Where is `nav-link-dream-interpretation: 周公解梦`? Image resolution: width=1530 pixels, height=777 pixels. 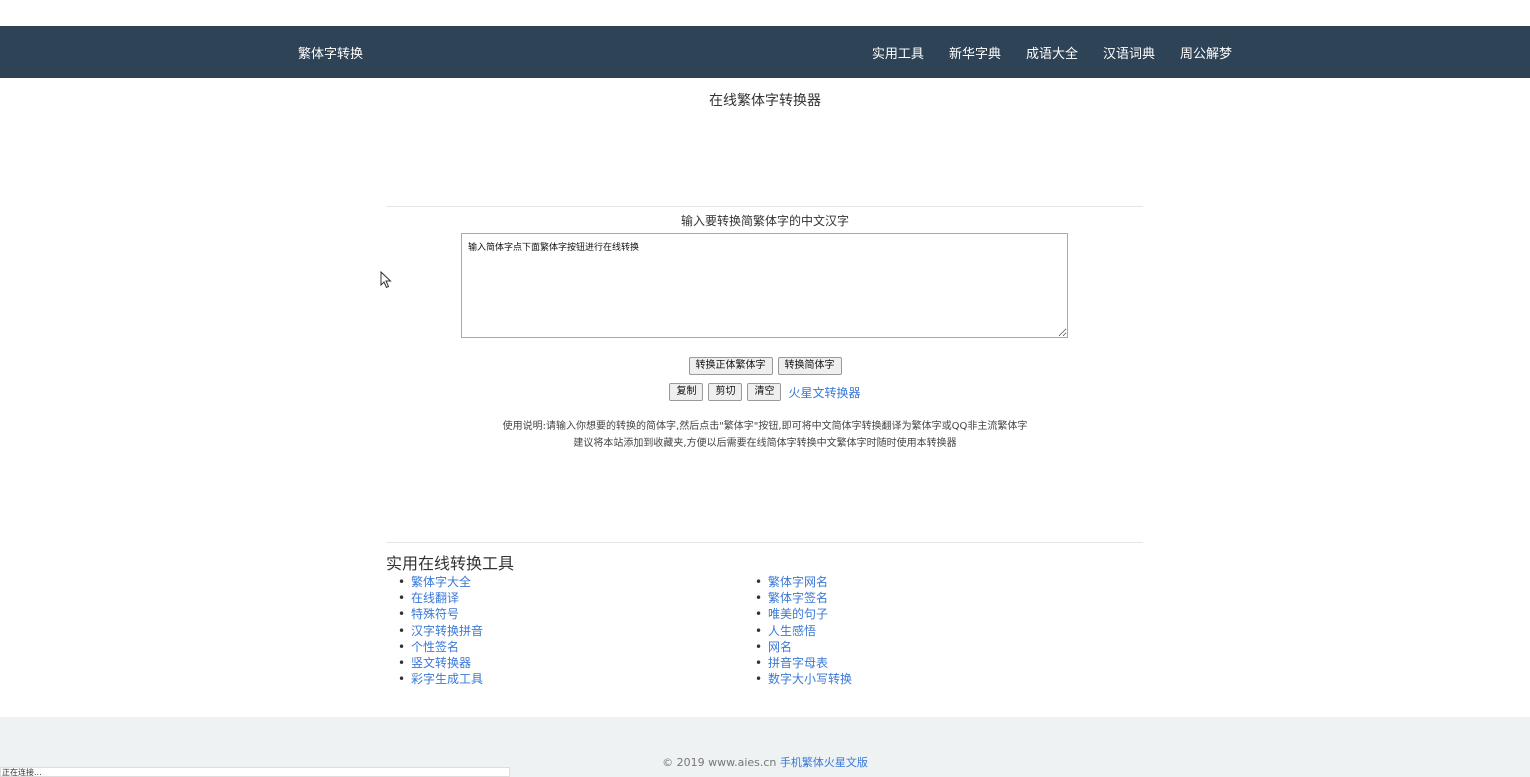
nav-link-dream-interpretation: 周公解梦 is located at coordinates (1206, 52).